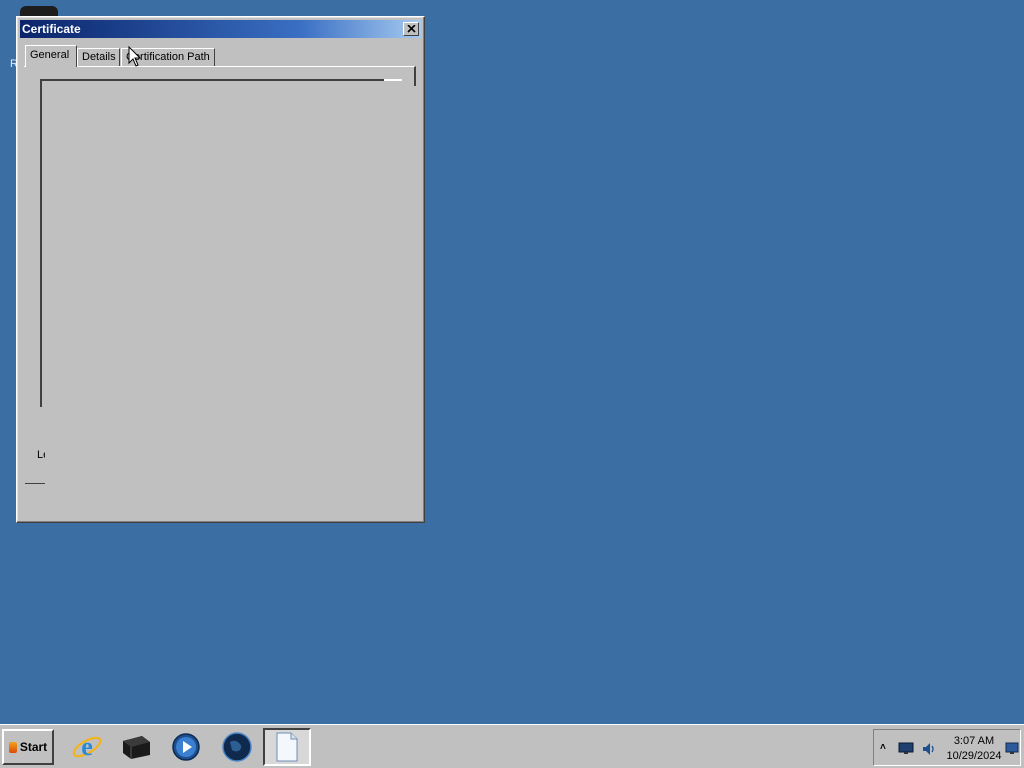 This screenshot has width=1024, height=768. What do you see at coordinates (41, 455) in the screenshot?
I see `learn-more-link-partial: Le` at bounding box center [41, 455].